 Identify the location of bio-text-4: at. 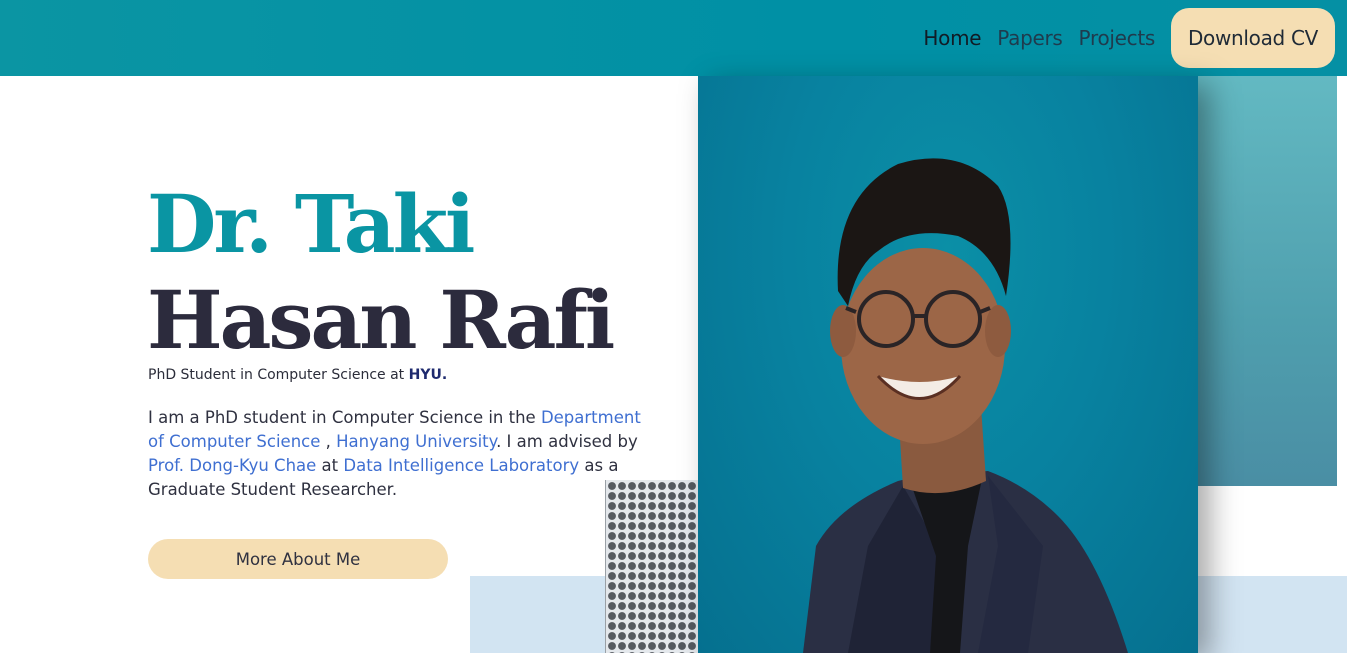
(330, 465).